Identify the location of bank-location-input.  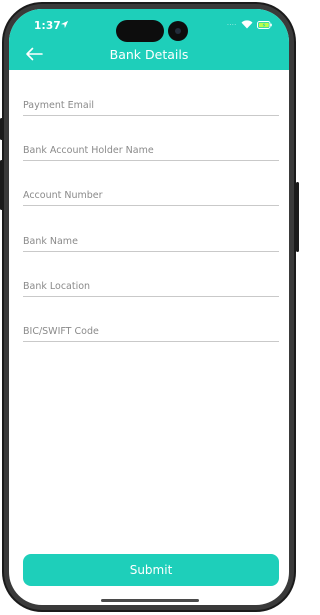
(151, 286).